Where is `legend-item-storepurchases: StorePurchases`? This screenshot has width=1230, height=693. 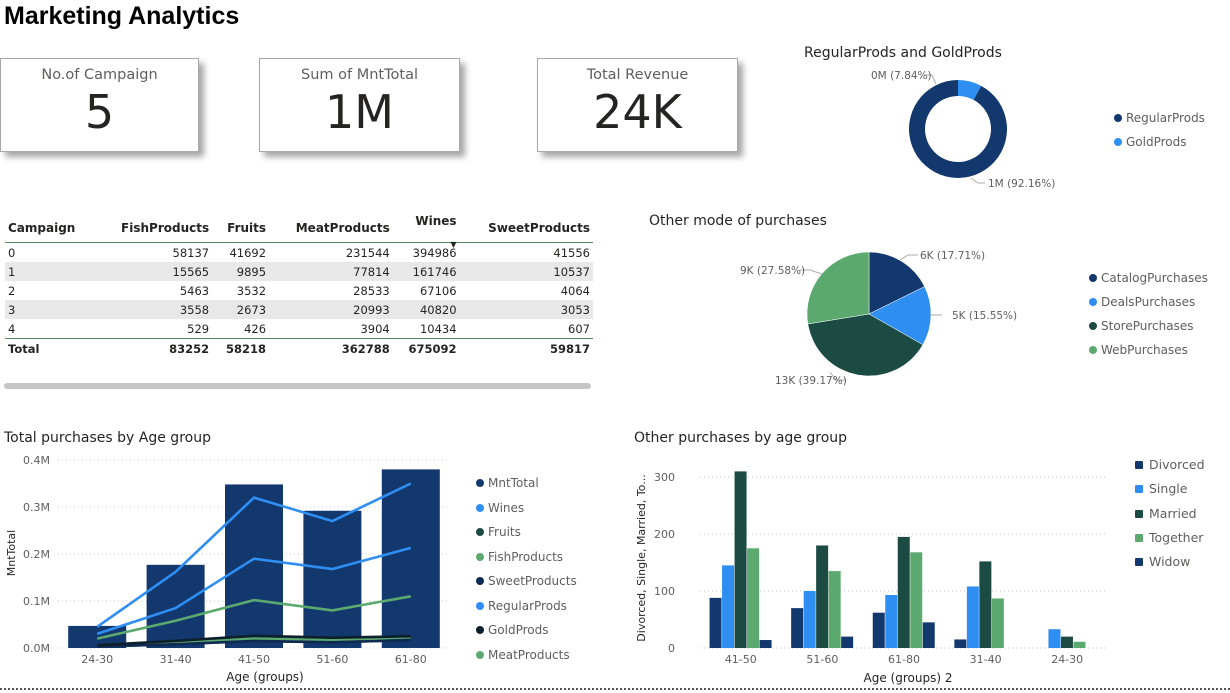 legend-item-storepurchases: StorePurchases is located at coordinates (1141, 326).